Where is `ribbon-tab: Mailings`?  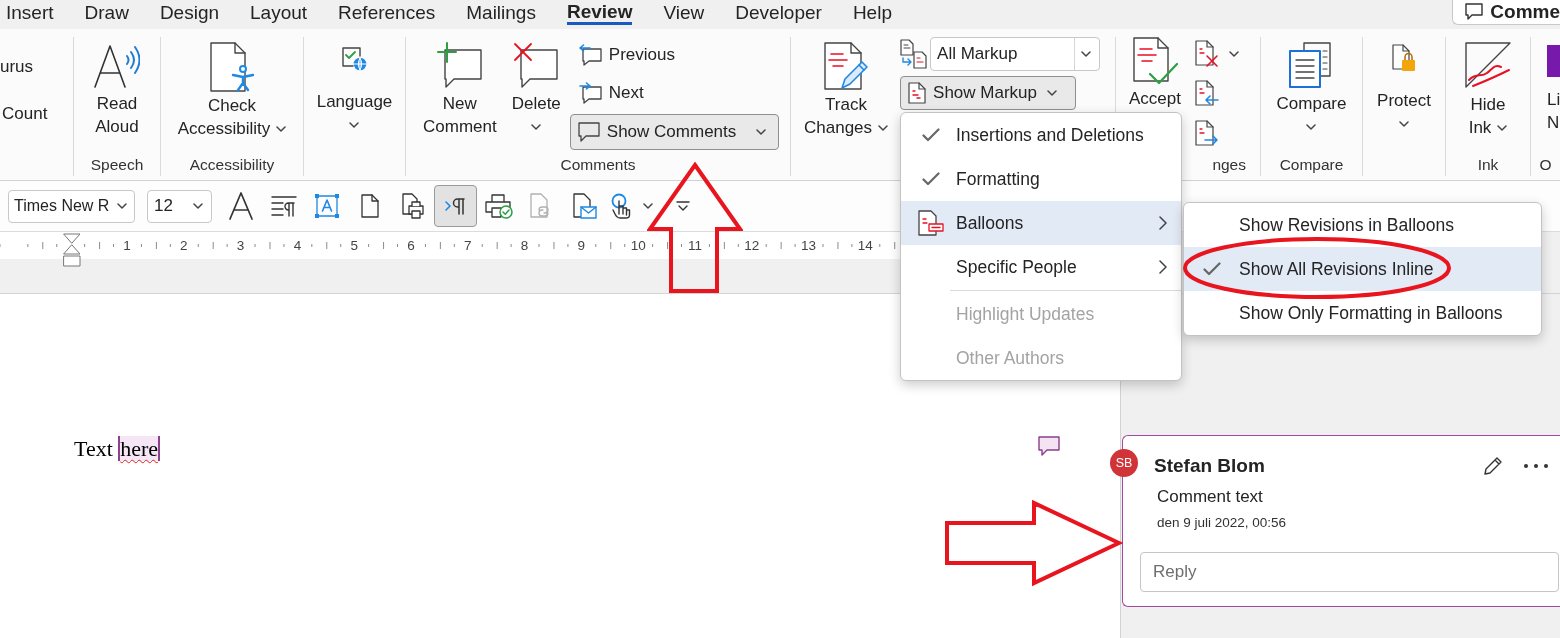
ribbon-tab: Mailings is located at coordinates (501, 12).